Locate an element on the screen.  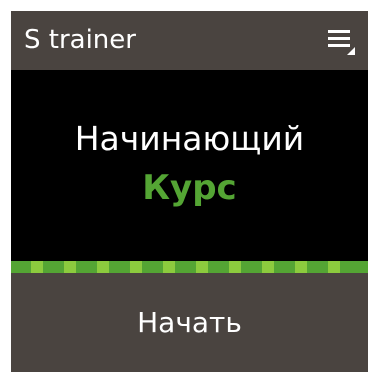
level-label: Начинающий is located at coordinates (189, 138).